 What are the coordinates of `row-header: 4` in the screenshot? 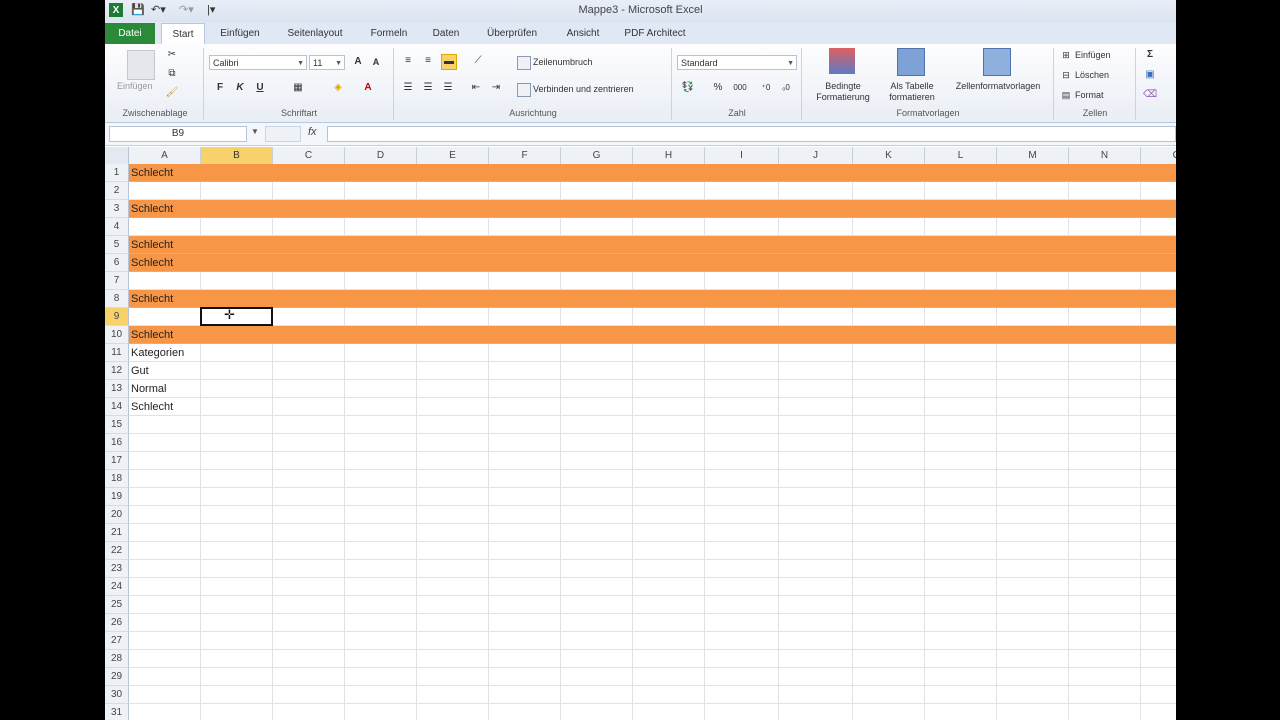 It's located at (117, 227).